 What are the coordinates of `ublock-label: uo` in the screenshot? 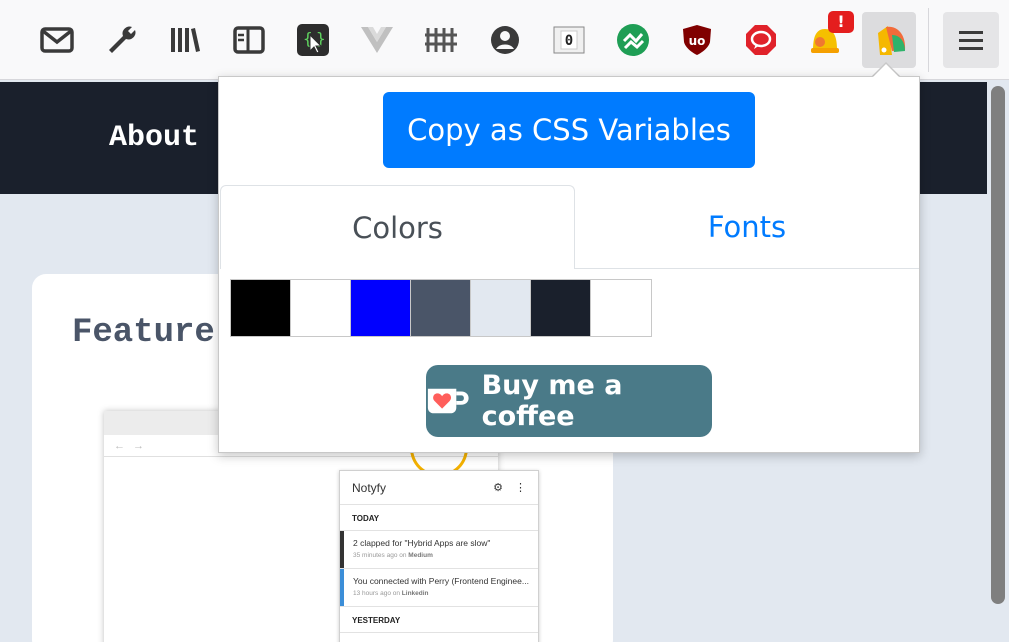 It's located at (697, 41).